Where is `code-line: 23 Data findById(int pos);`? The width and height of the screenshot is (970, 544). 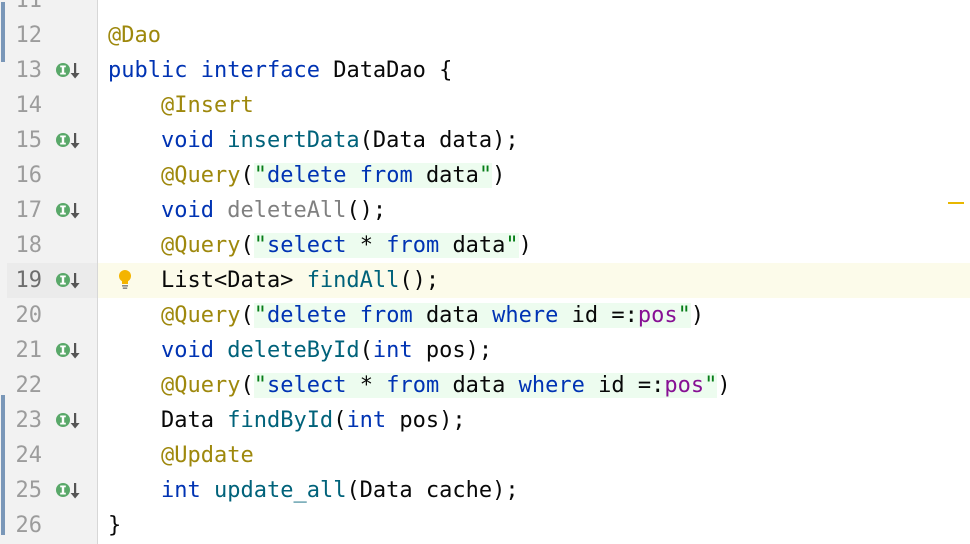 code-line: 23 Data findById(int pos); is located at coordinates (485, 420).